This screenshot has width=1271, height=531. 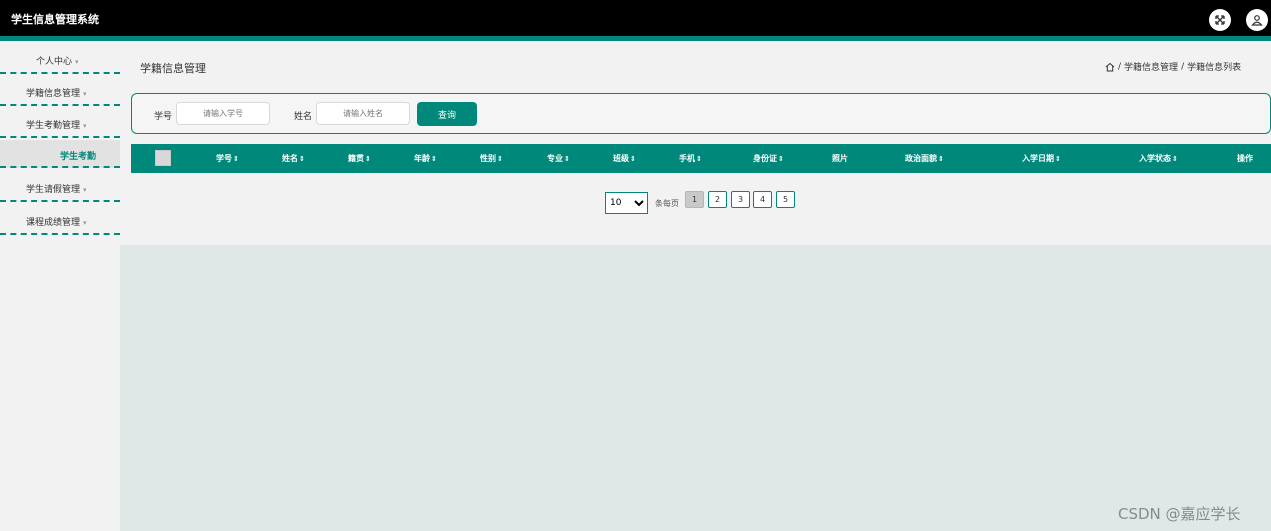 I want to click on sidebar-subitem-attendance: 学生考勤, so click(x=60, y=154).